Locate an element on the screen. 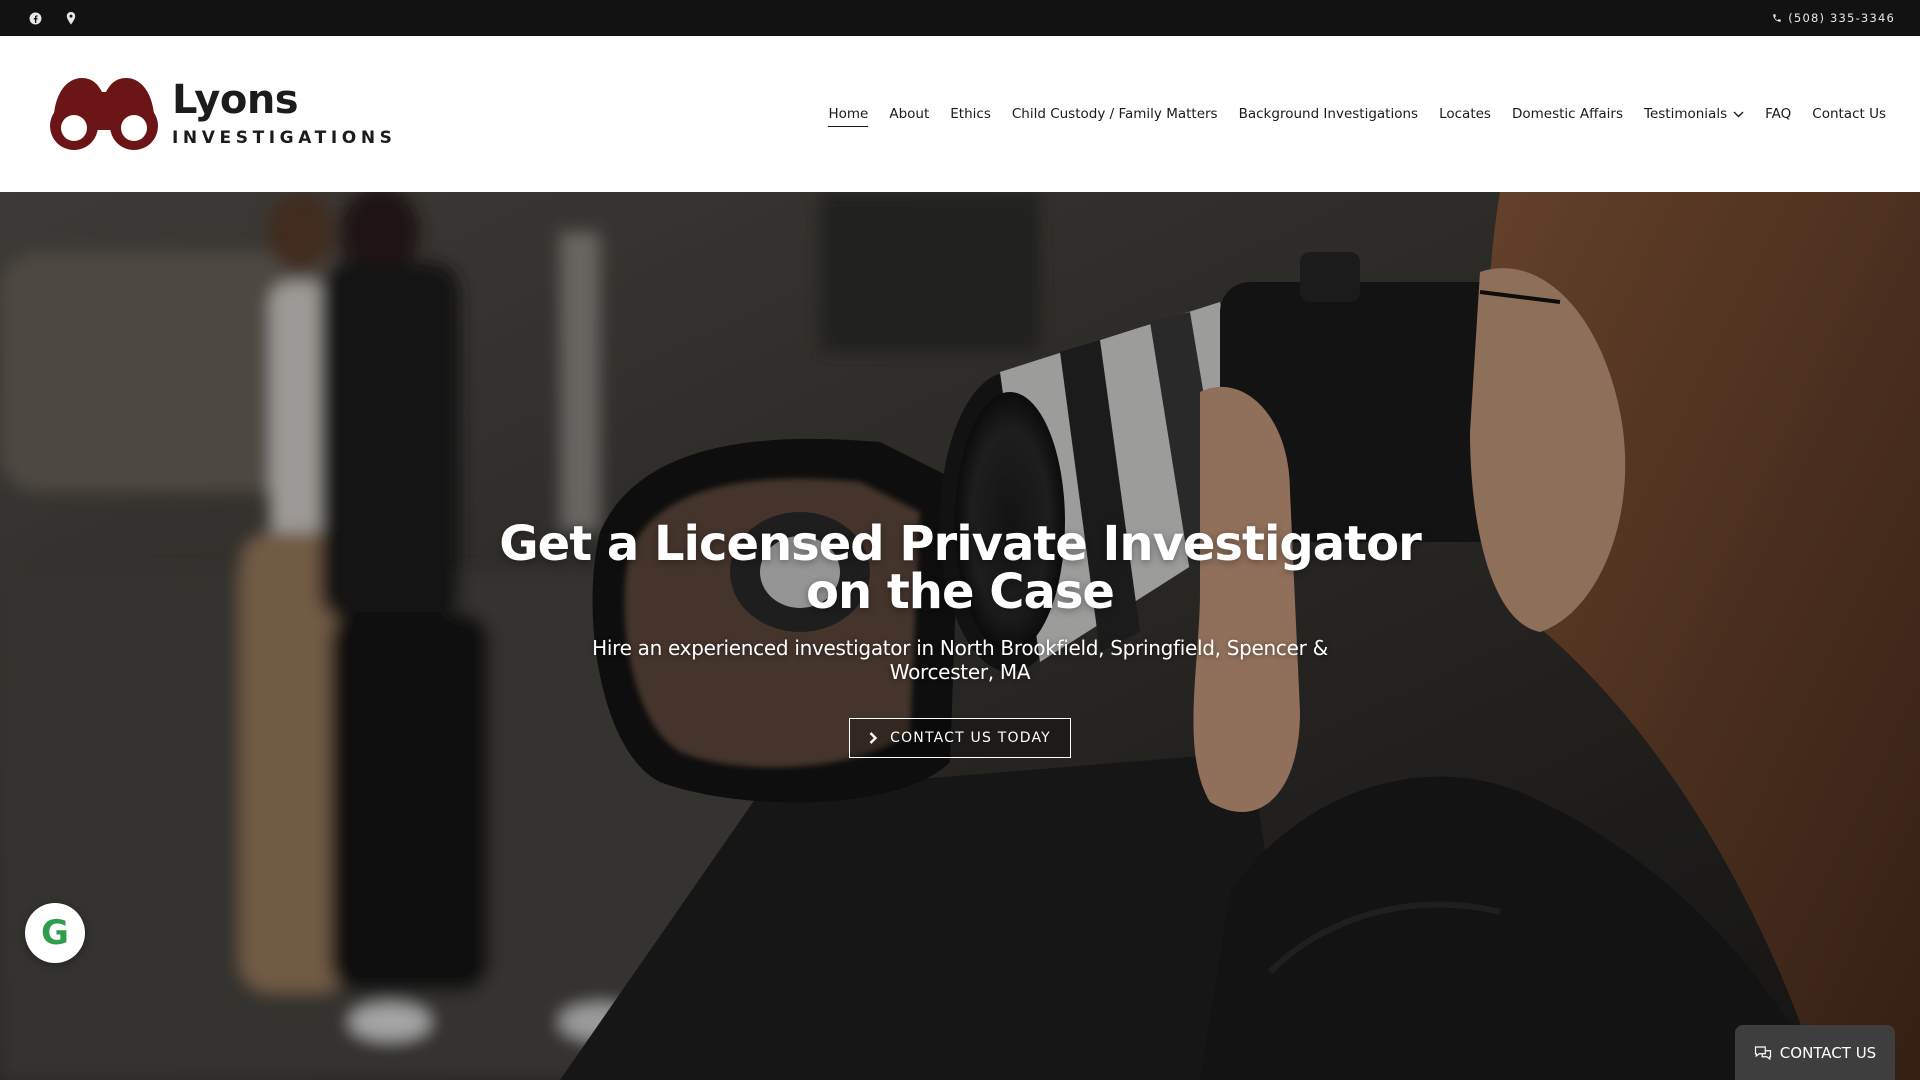 The image size is (1920, 1080). logo-tagline: INVESTIGATIONS is located at coordinates (284, 138).